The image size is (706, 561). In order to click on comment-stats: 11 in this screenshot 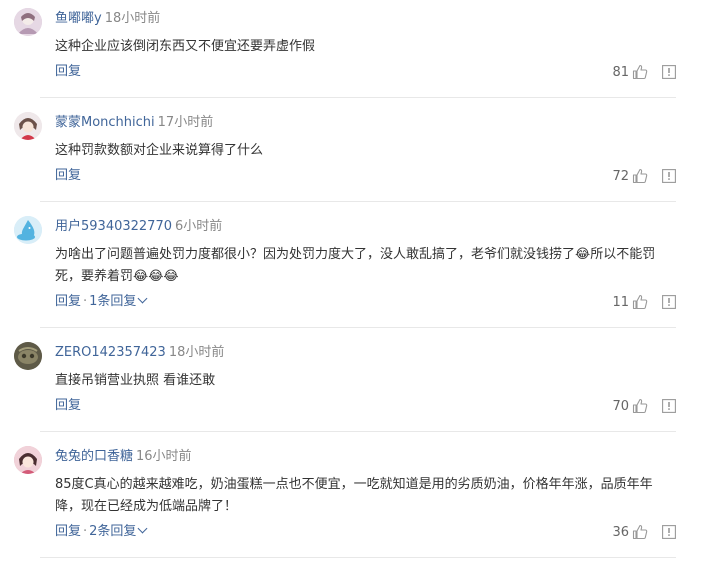, I will do `click(644, 302)`.